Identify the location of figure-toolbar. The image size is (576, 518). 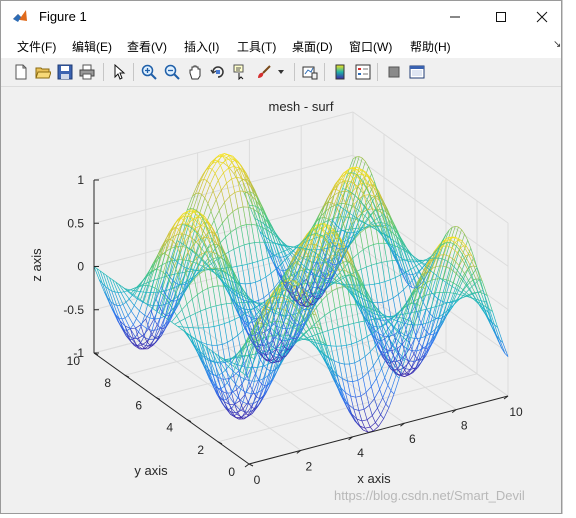
(281, 72).